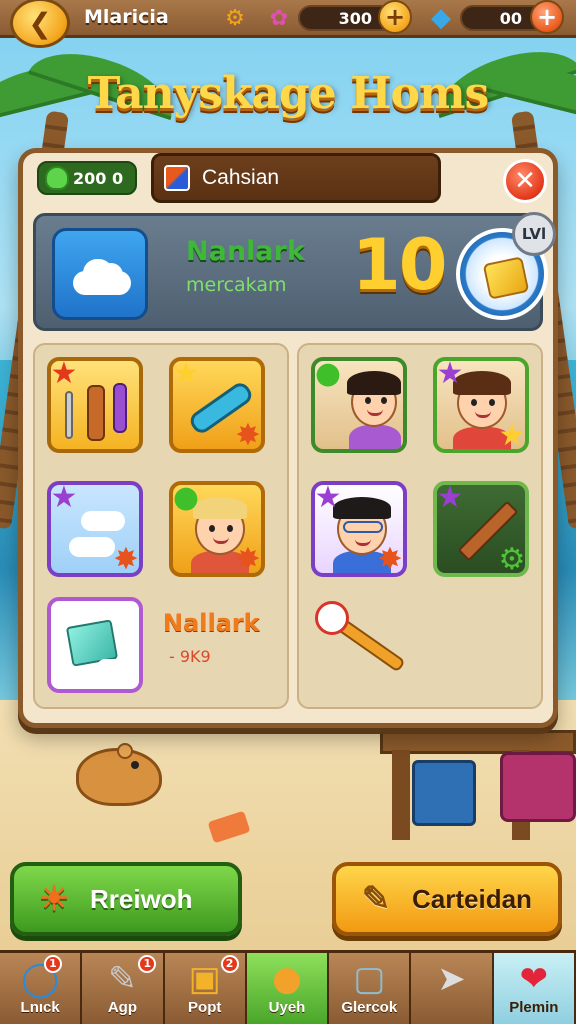 This screenshot has height=1024, width=576. What do you see at coordinates (190, 656) in the screenshot?
I see `bonus-subtitle: - 9K9` at bounding box center [190, 656].